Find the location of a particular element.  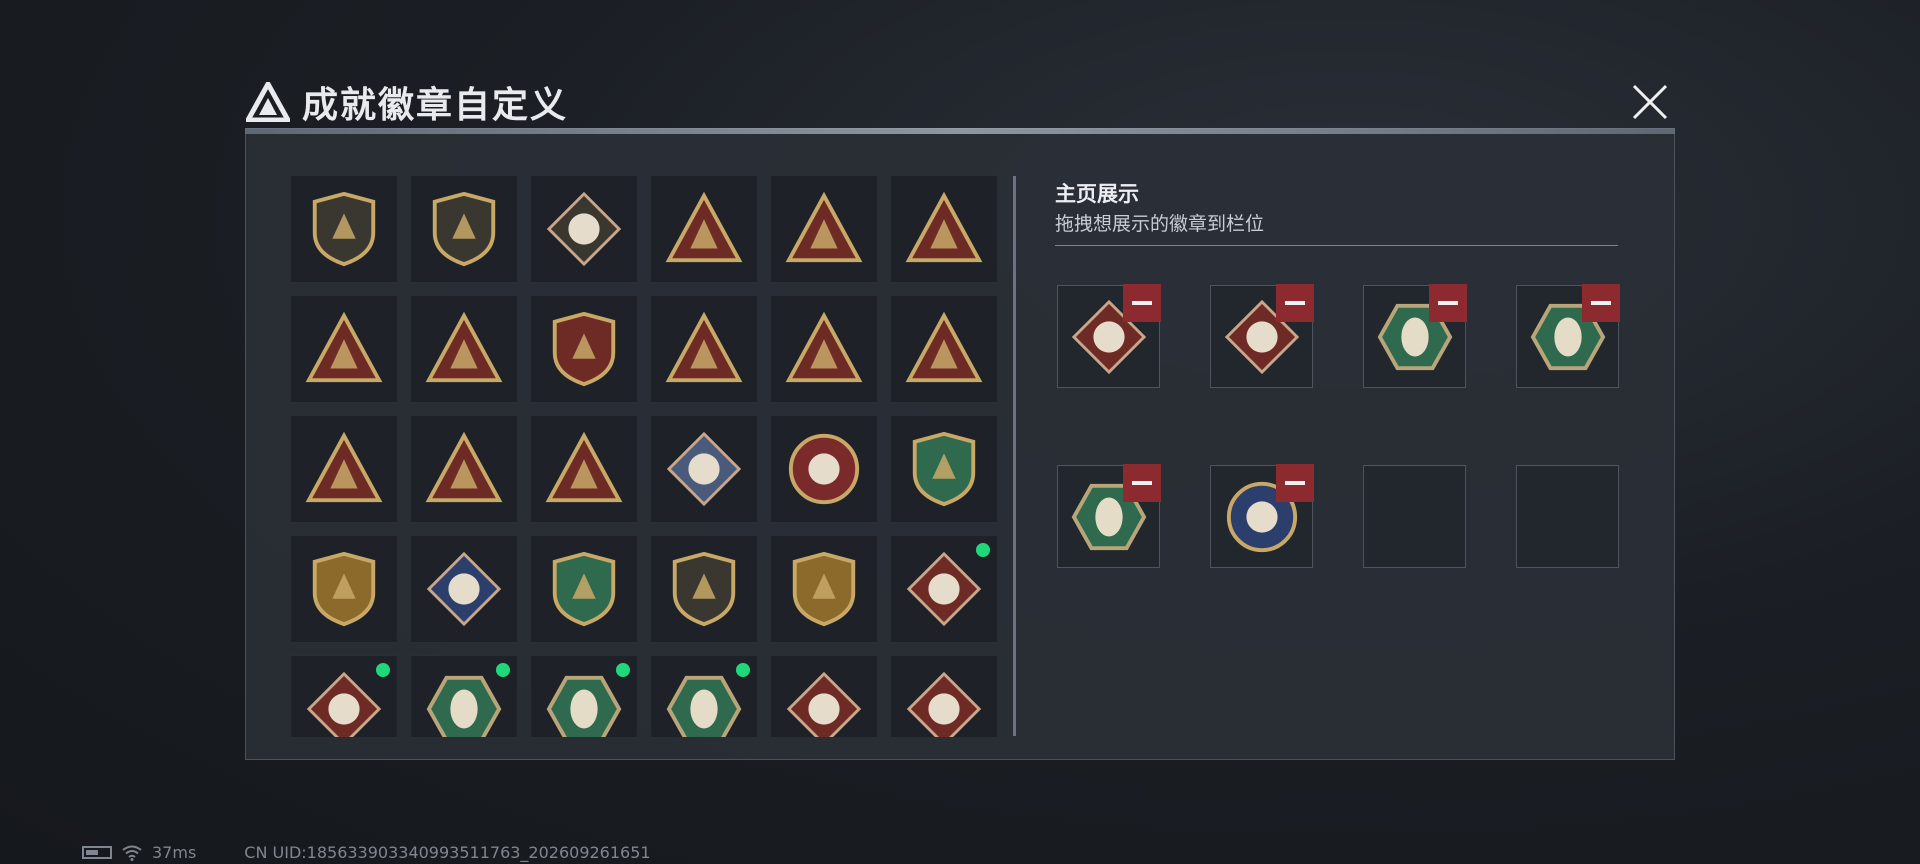

panel-top-divider is located at coordinates (960, 131).